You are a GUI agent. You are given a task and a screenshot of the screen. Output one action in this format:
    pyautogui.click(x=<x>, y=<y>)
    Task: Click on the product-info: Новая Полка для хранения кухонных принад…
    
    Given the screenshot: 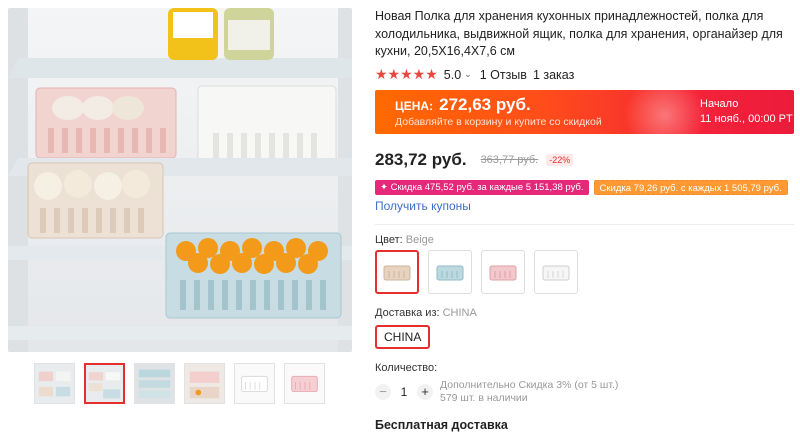 What is the action you would take?
    pyautogui.click(x=585, y=45)
    